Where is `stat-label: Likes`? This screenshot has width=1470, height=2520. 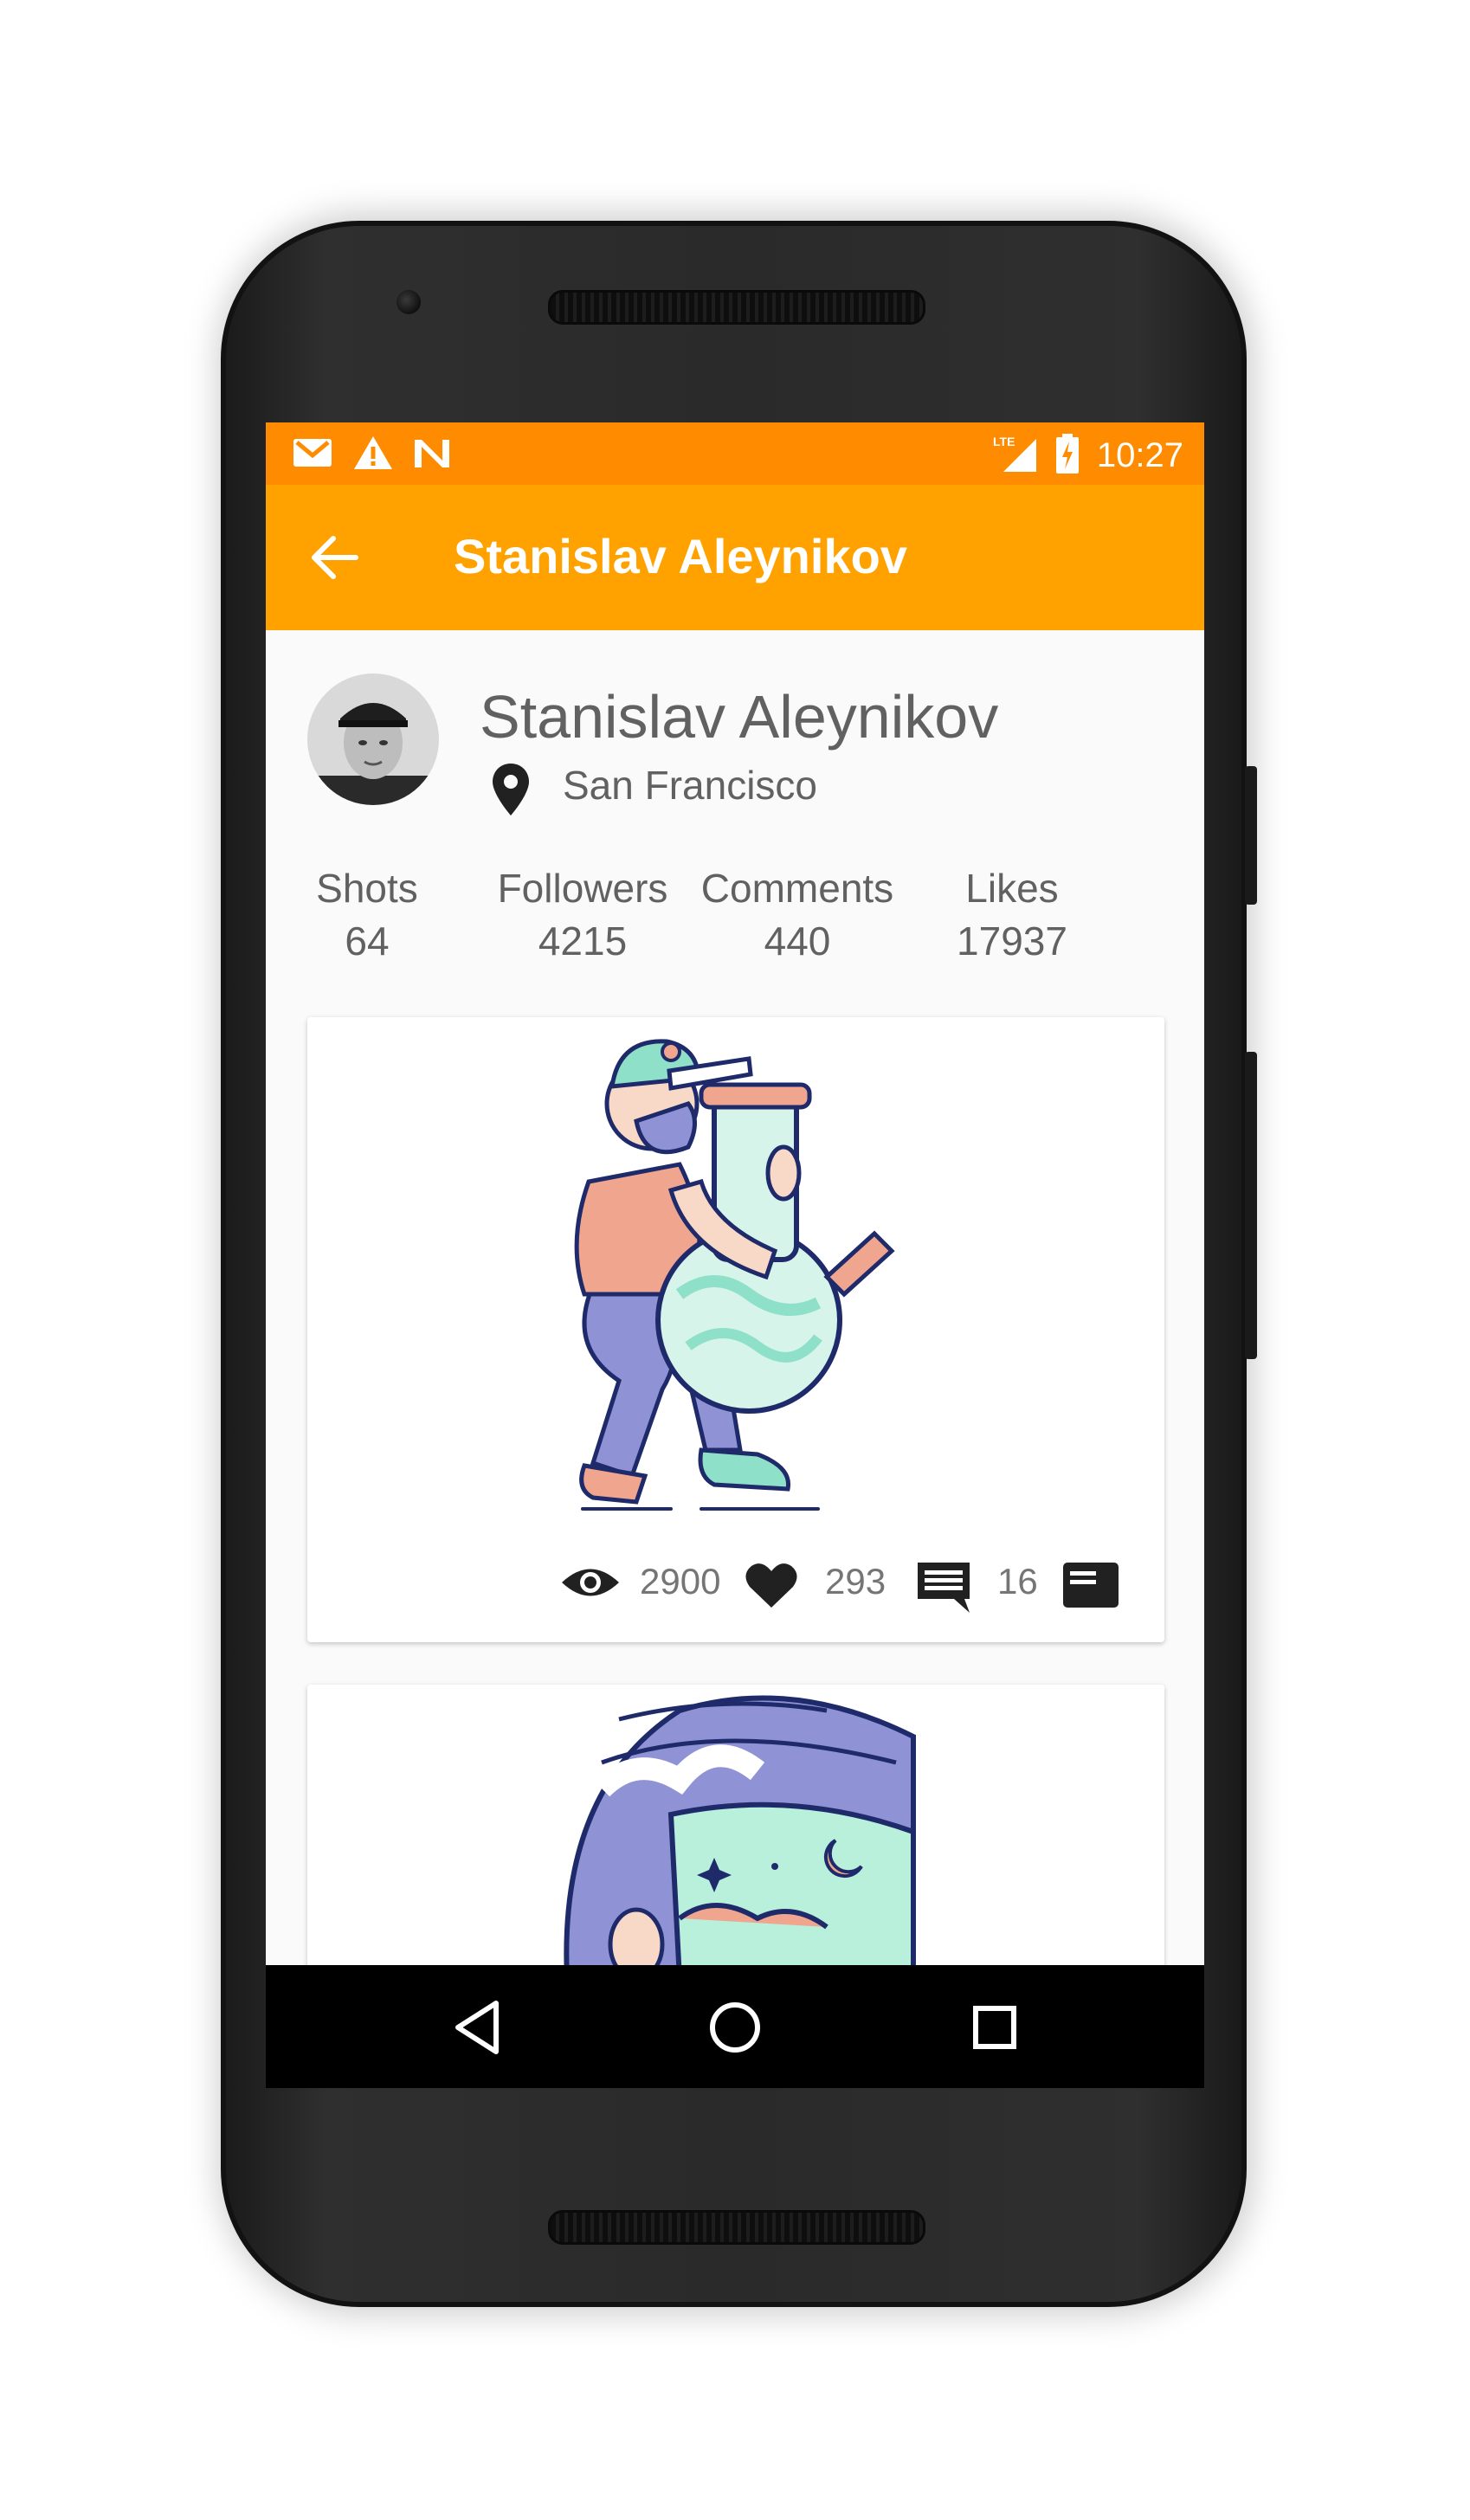 stat-label: Likes is located at coordinates (1012, 888).